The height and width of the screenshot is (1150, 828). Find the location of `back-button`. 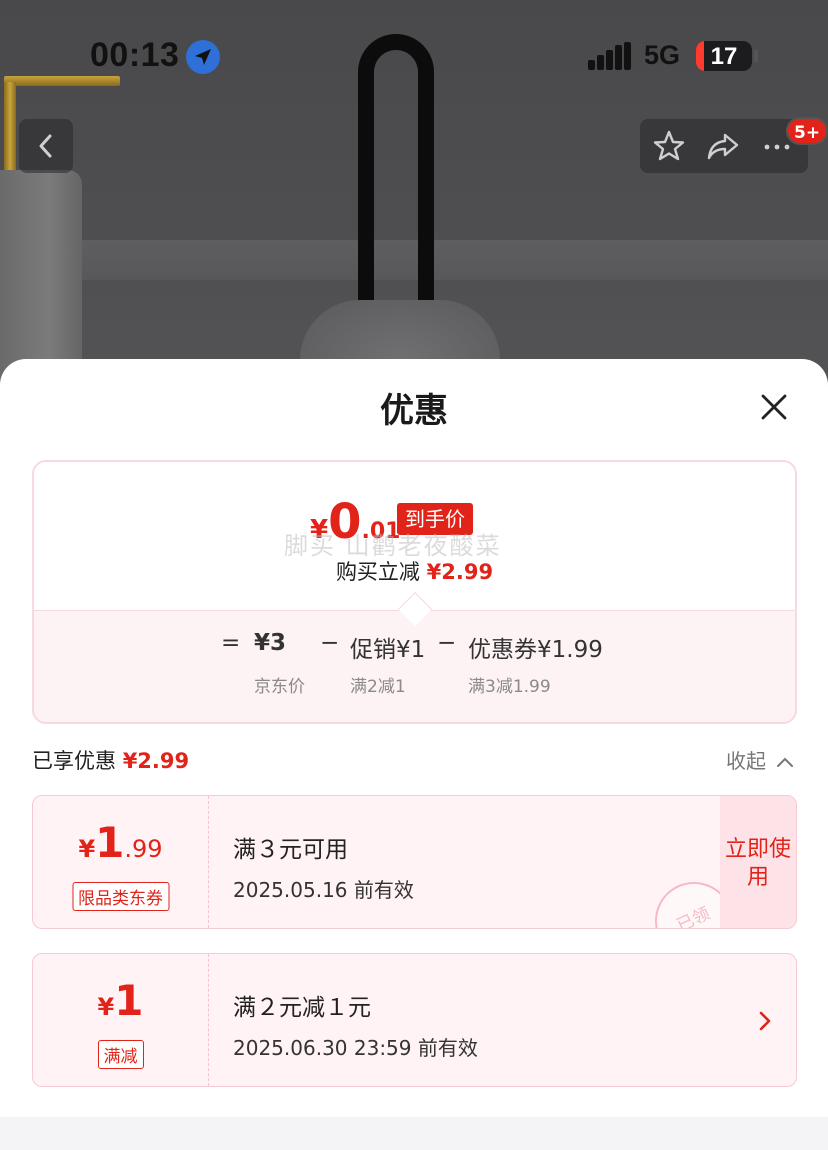

back-button is located at coordinates (46, 146).